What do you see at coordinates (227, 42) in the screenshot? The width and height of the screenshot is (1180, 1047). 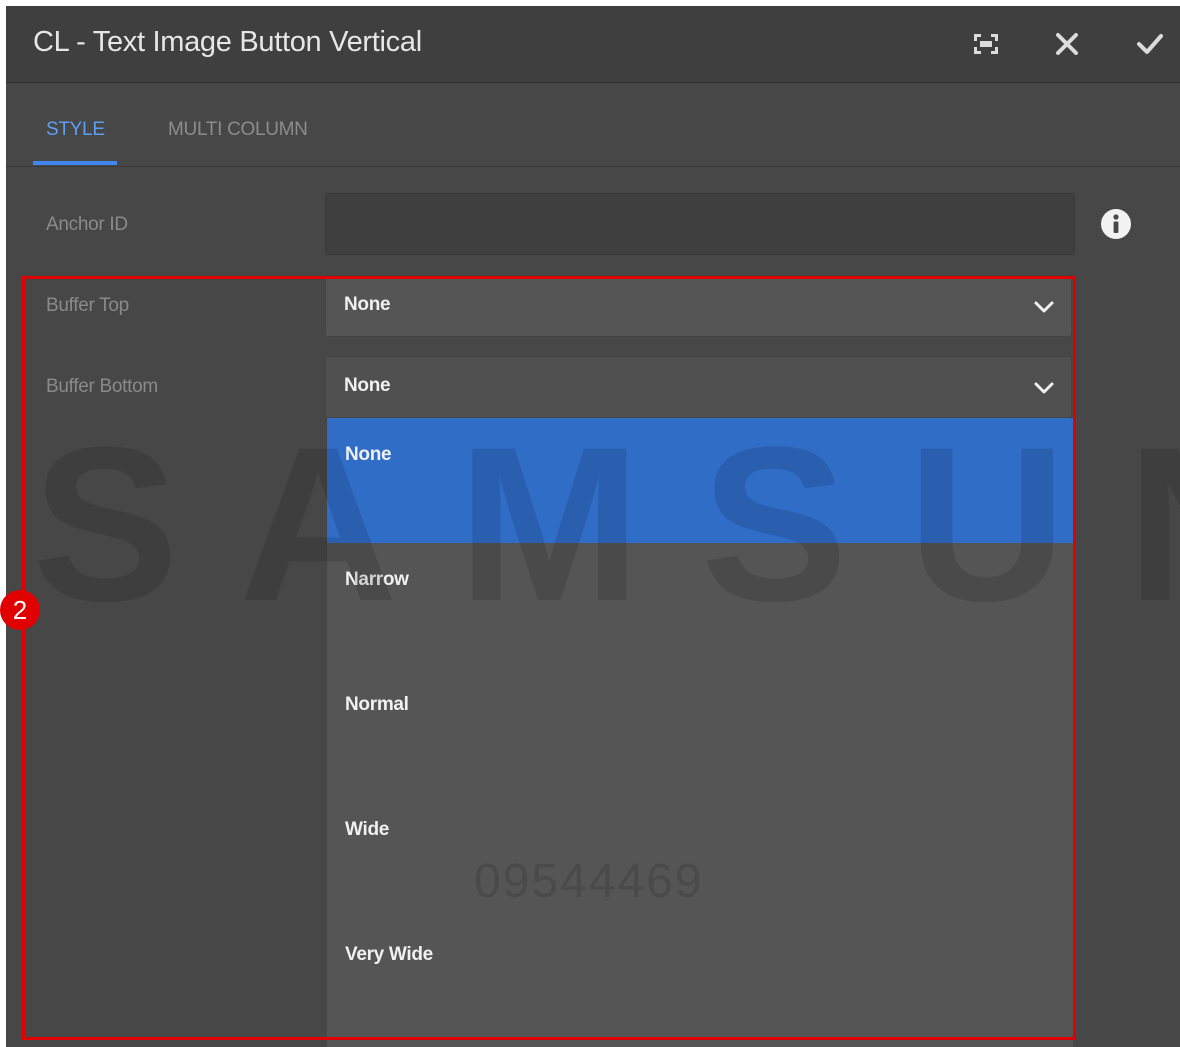 I see `dialog-title: CL - Text Image Button Vertical` at bounding box center [227, 42].